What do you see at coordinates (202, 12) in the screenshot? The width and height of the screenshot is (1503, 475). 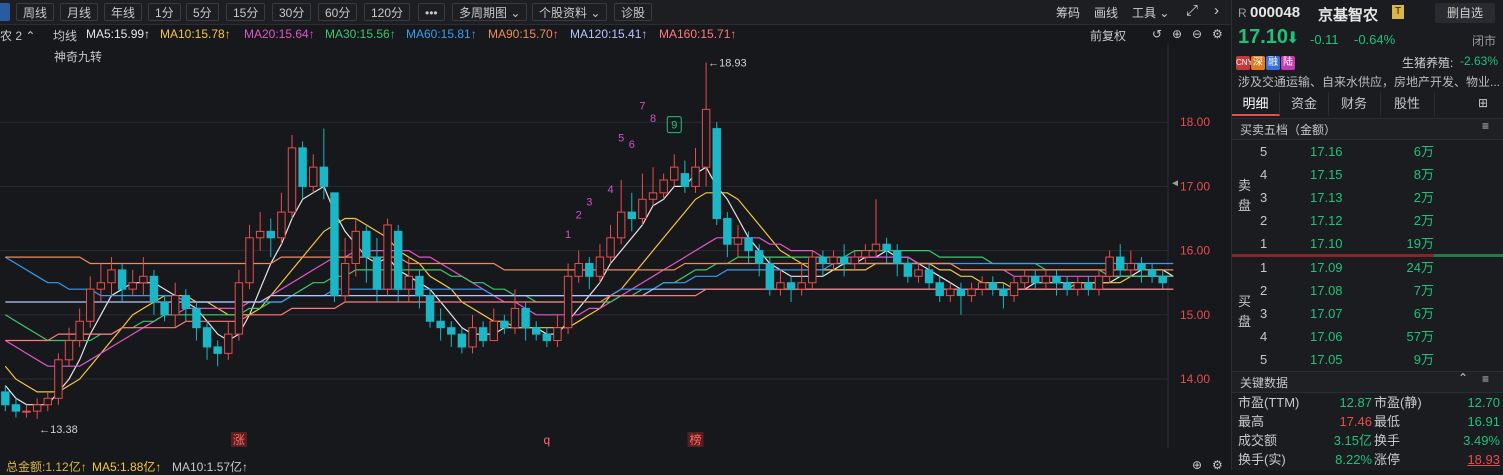 I see `period-tab-5min: 5分` at bounding box center [202, 12].